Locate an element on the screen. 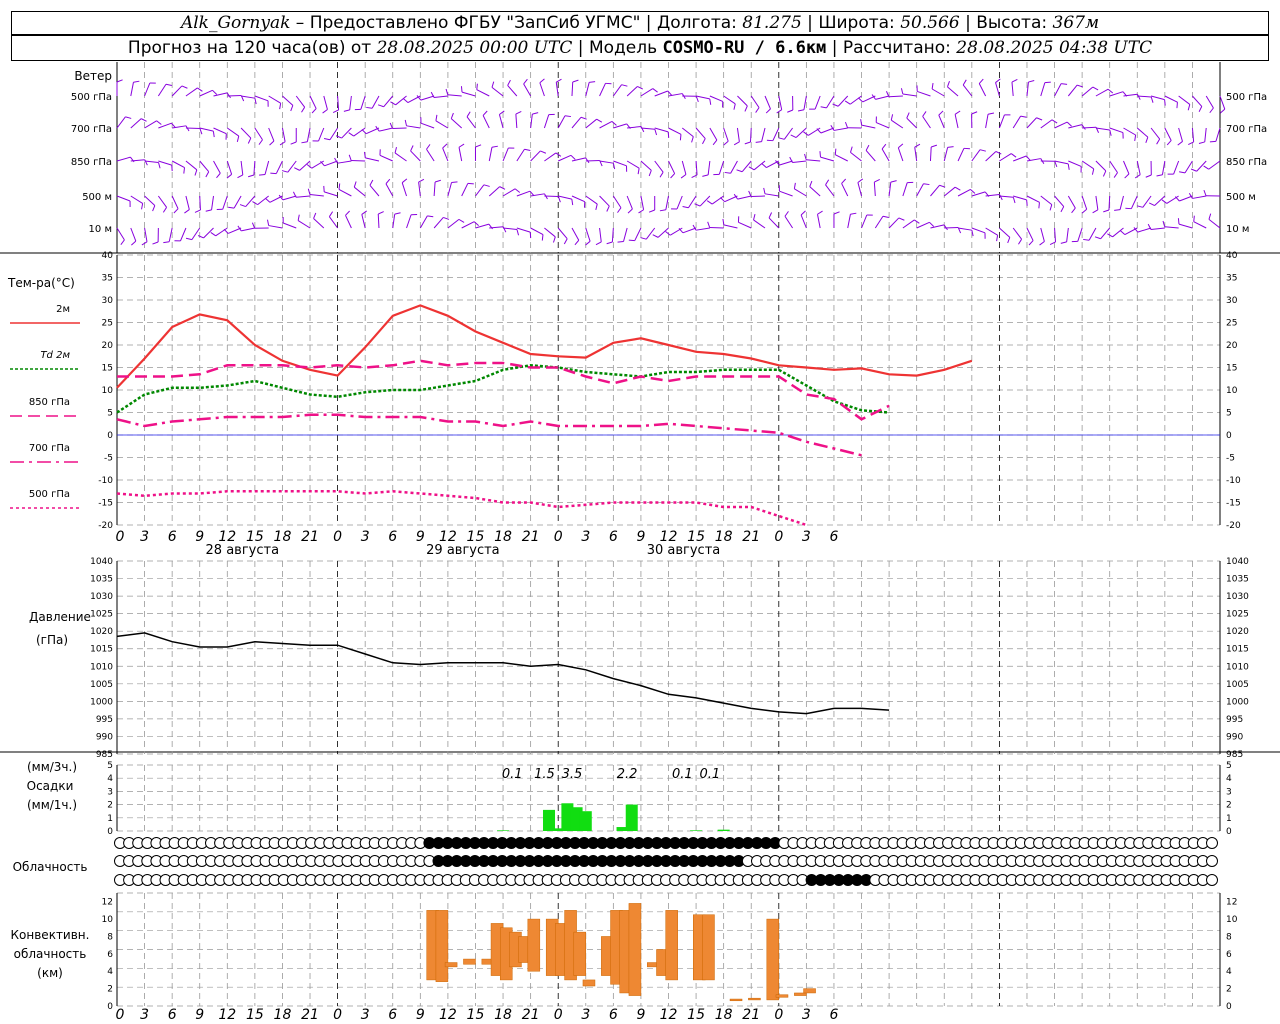 This screenshot has width=1280, height=1024. conv-hour-tick: 3 is located at coordinates (585, 1015).